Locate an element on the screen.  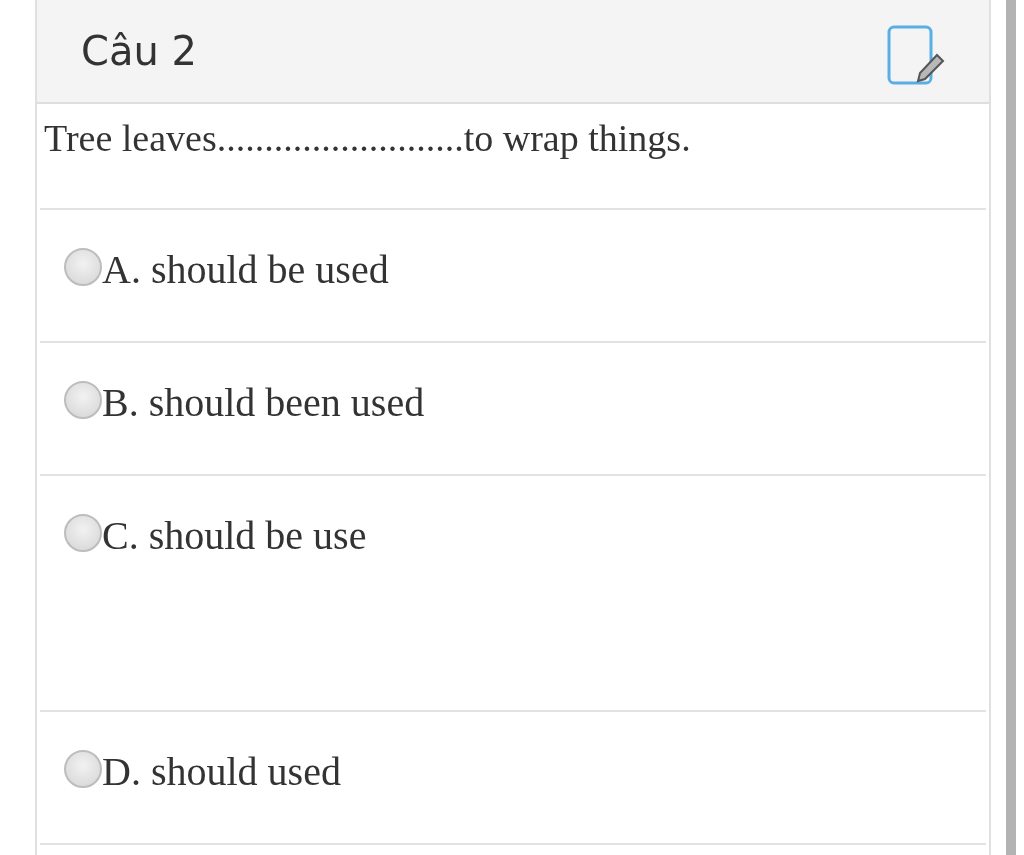
option-label: B. should been used is located at coordinates (263, 403).